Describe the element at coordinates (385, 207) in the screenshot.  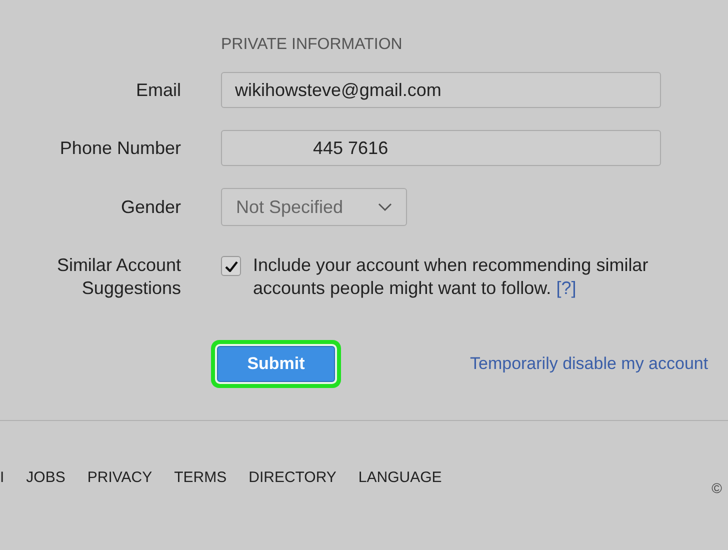
I see `chevron-down-icon` at that location.